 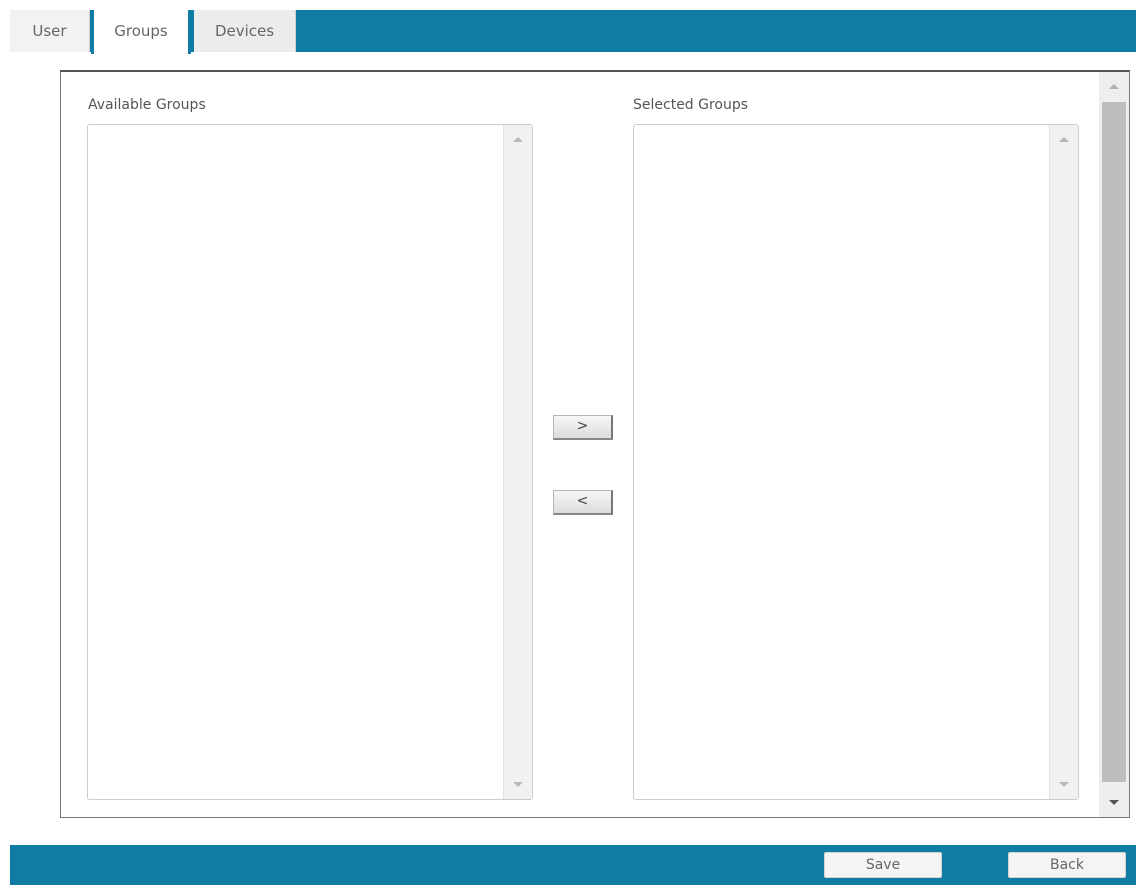 I want to click on remove-group-button: <, so click(x=583, y=502).